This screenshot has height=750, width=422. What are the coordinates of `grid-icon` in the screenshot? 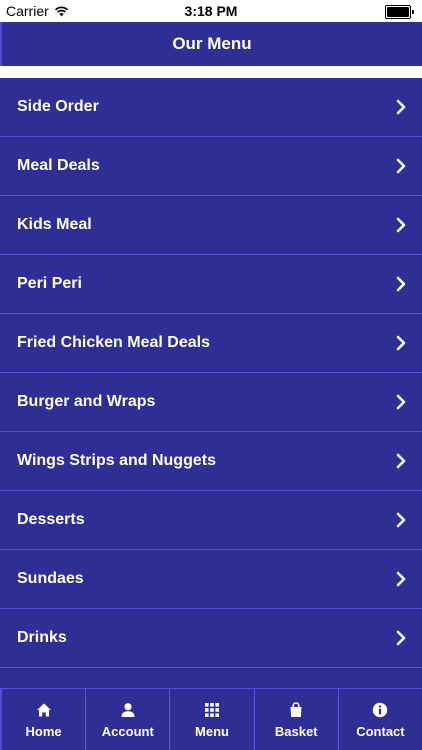 It's located at (212, 710).